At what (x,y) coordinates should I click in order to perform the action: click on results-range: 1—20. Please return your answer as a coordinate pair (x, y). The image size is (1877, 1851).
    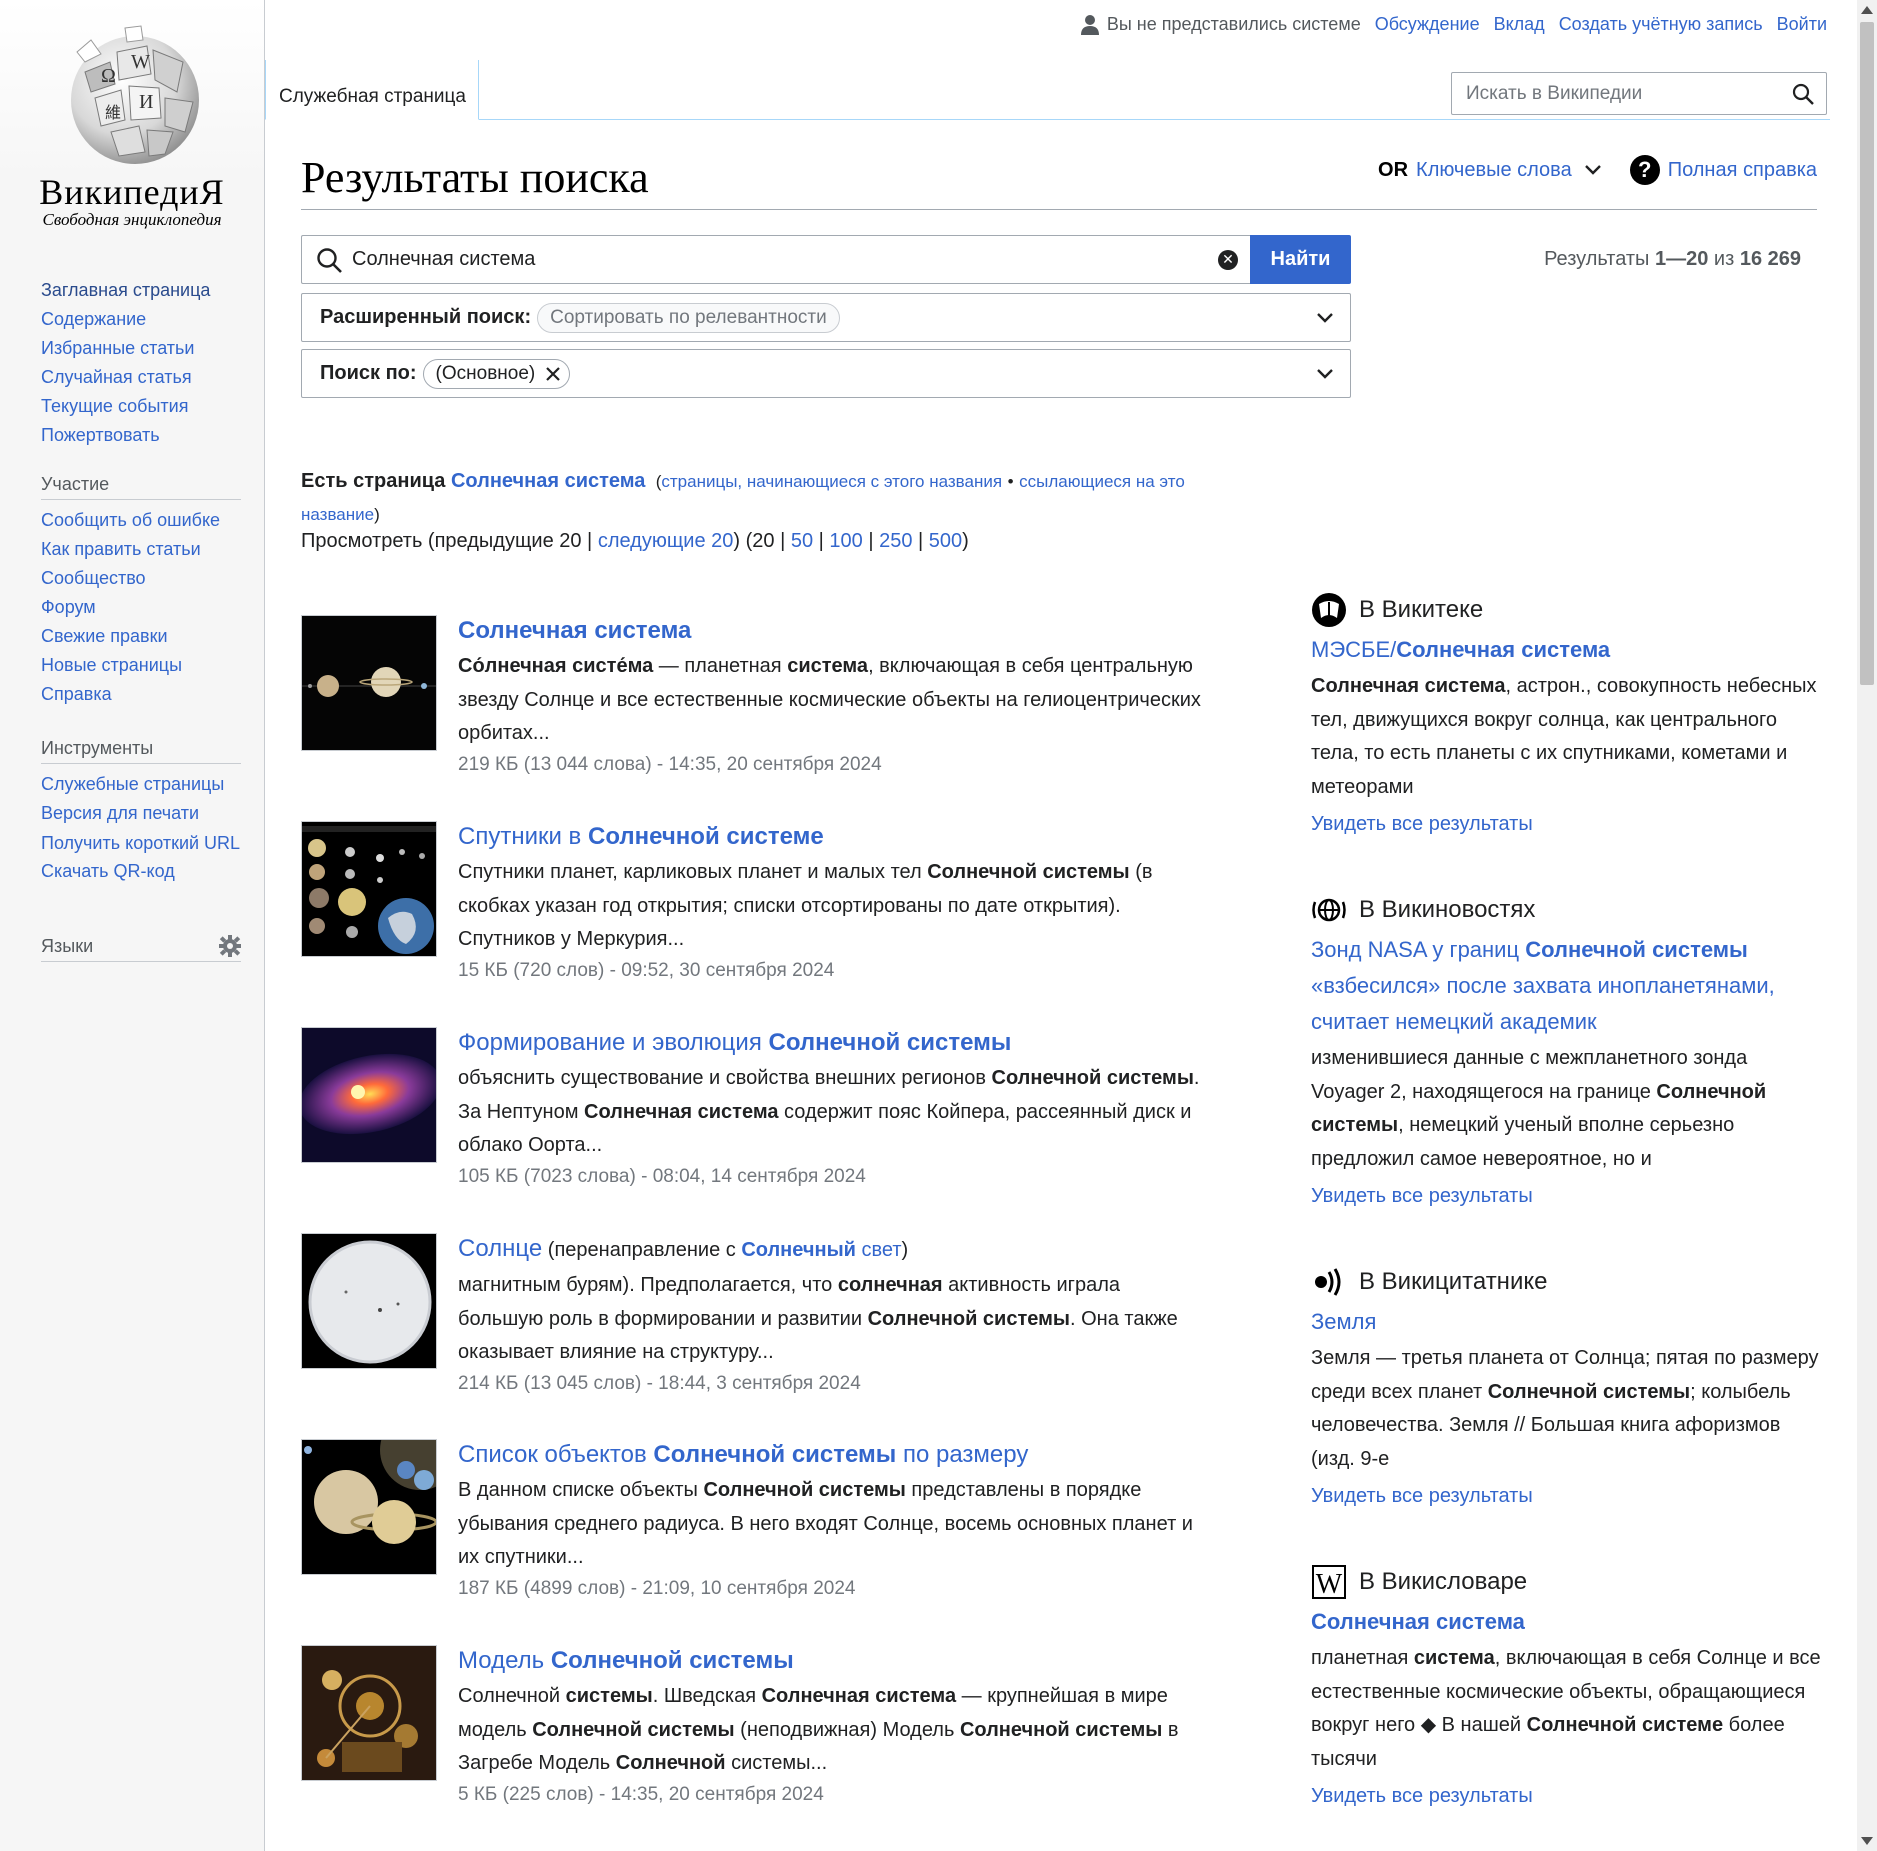
    Looking at the image, I should click on (1681, 259).